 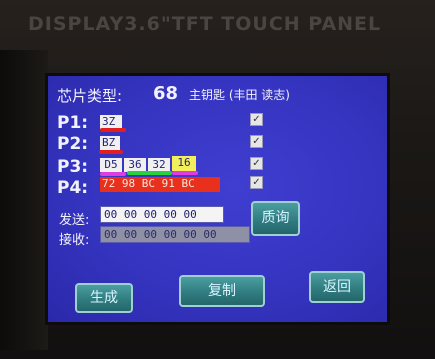 What do you see at coordinates (184, 163) in the screenshot?
I see `p3-cell-4: 16` at bounding box center [184, 163].